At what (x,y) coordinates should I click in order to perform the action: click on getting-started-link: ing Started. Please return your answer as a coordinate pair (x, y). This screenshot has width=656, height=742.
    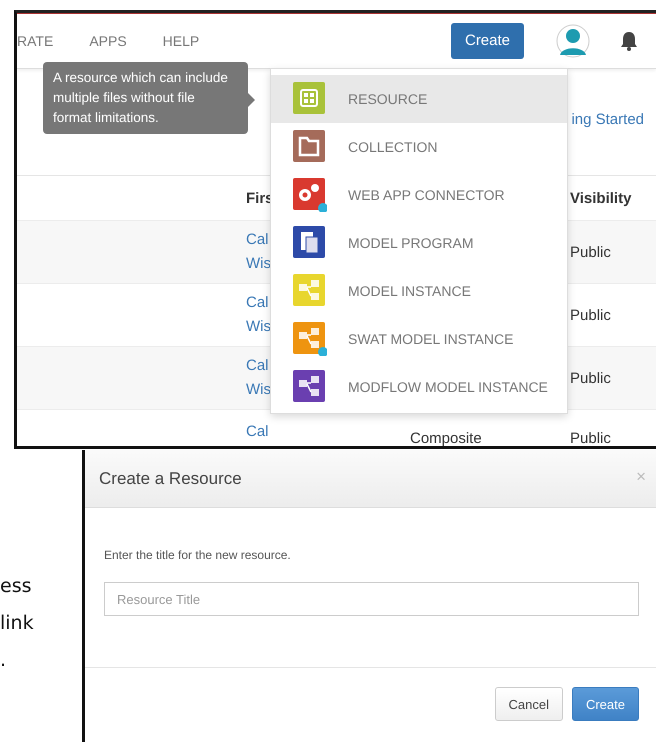
    Looking at the image, I should click on (607, 119).